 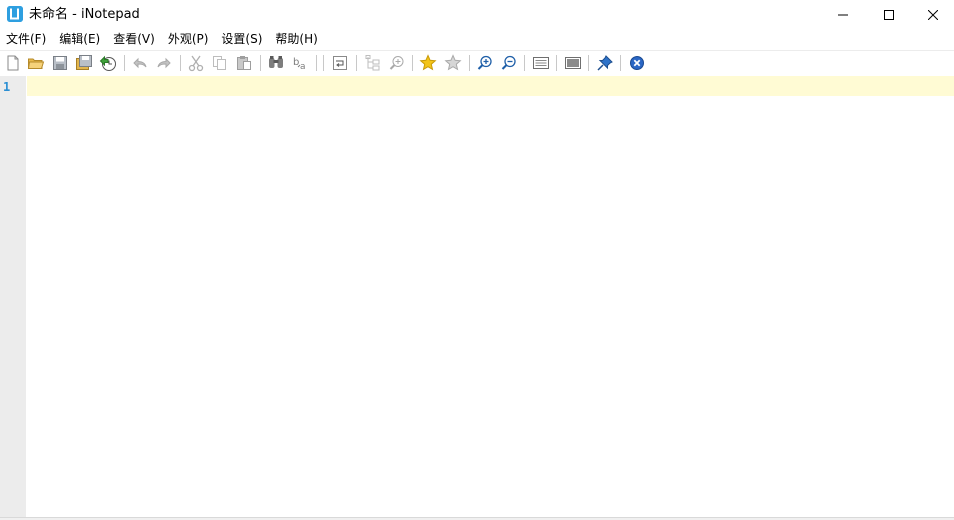 I want to click on fullscreen-button, so click(x=573, y=63).